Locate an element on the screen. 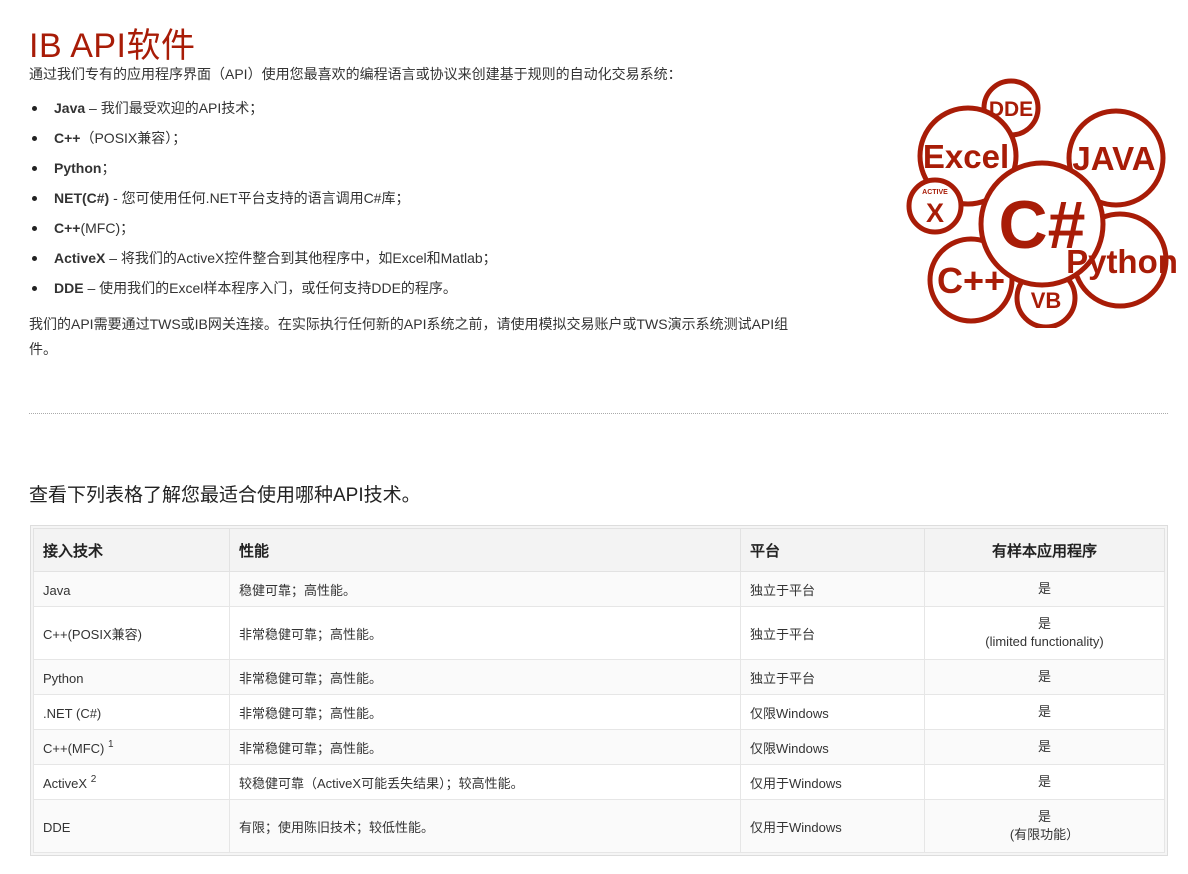  table-row: Python 非常稳健可靠；高性能。 独立于平台 是 is located at coordinates (599, 677).